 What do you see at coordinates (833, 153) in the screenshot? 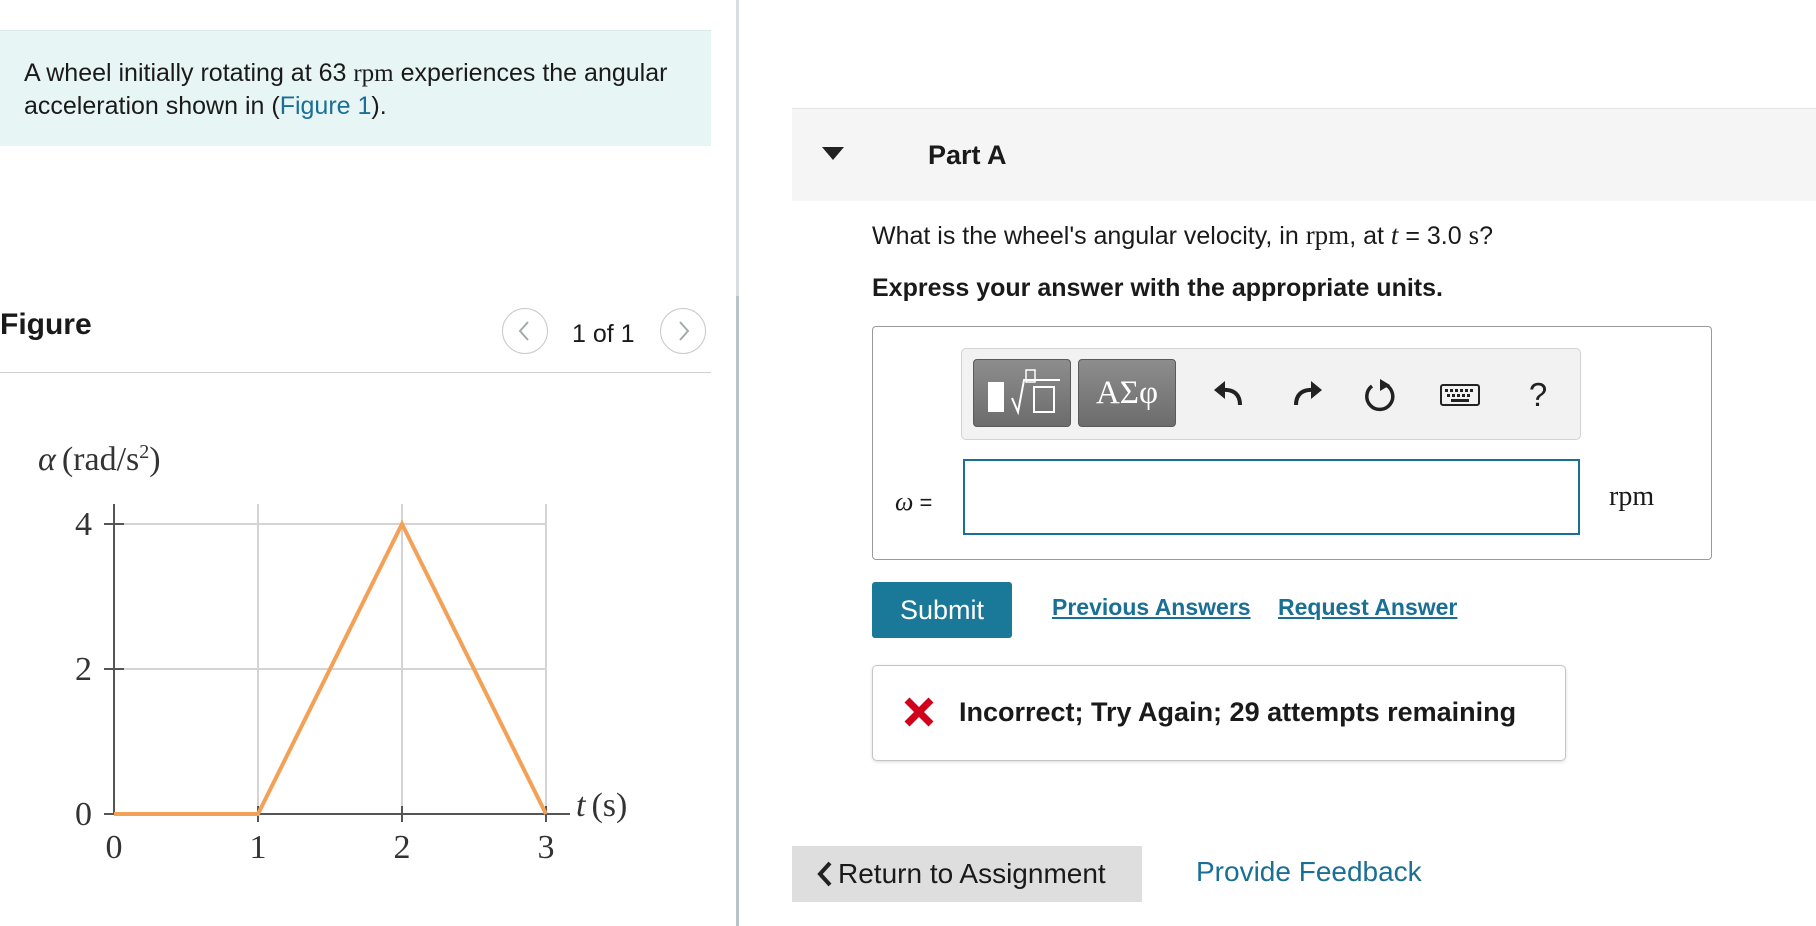
I see `collapse-triangle-icon` at bounding box center [833, 153].